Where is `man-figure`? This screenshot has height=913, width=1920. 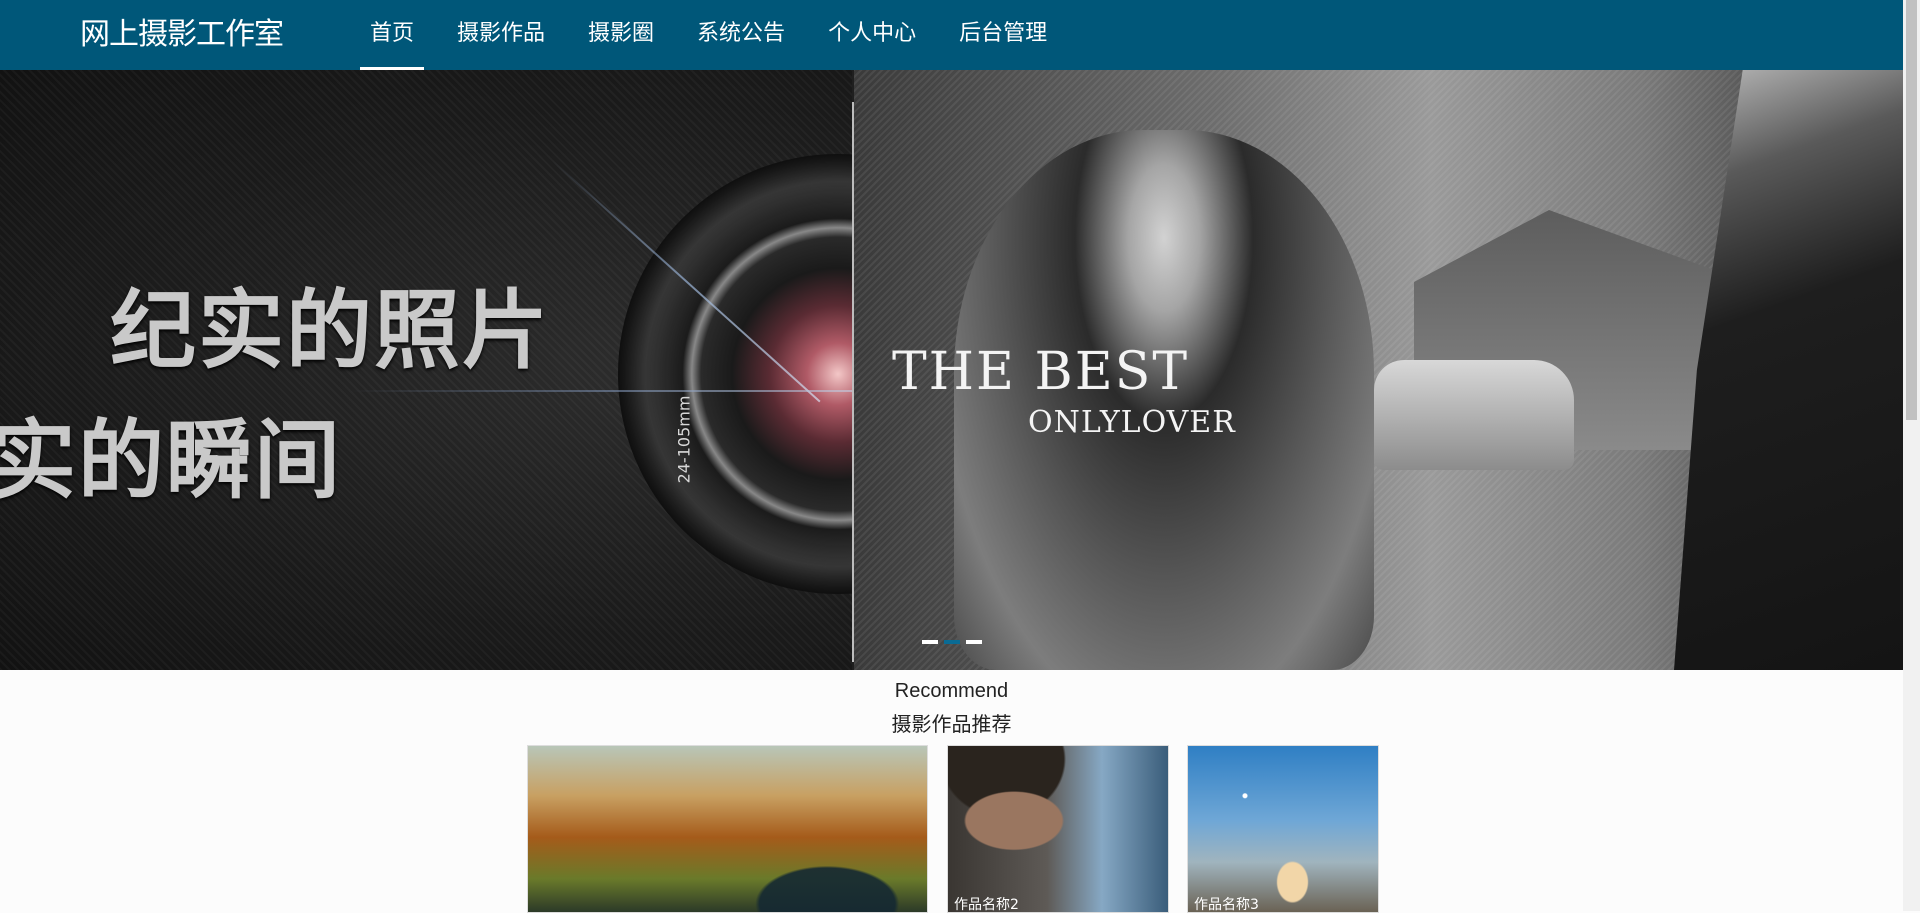
man-figure is located at coordinates (1788, 370).